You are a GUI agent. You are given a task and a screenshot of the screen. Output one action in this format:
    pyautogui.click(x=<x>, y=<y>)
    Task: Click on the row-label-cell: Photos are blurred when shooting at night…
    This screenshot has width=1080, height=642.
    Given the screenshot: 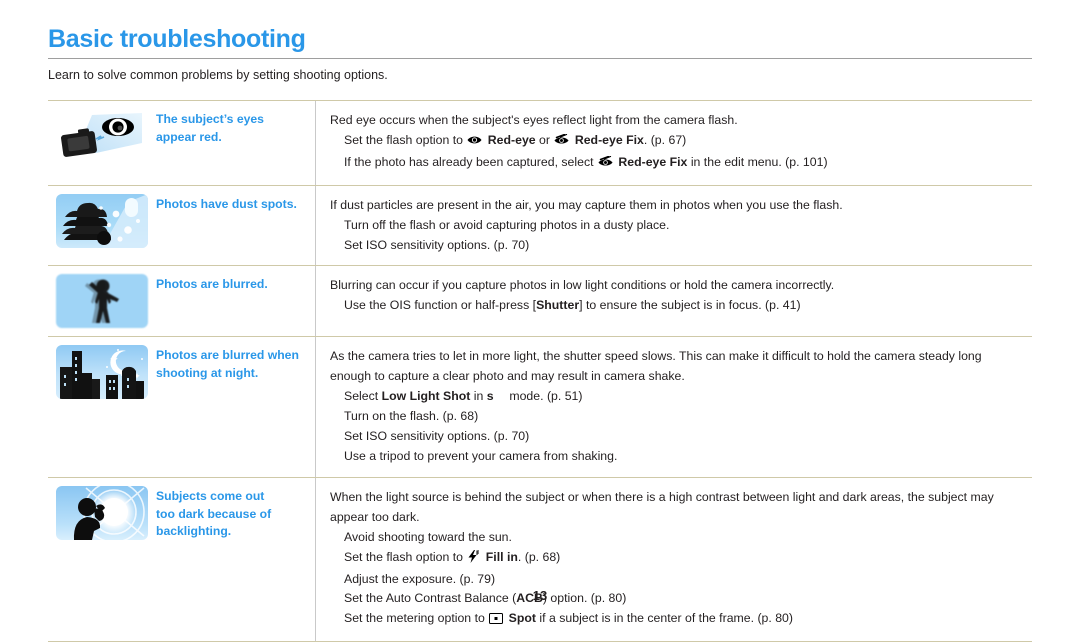 What is the action you would take?
    pyautogui.click(x=234, y=407)
    